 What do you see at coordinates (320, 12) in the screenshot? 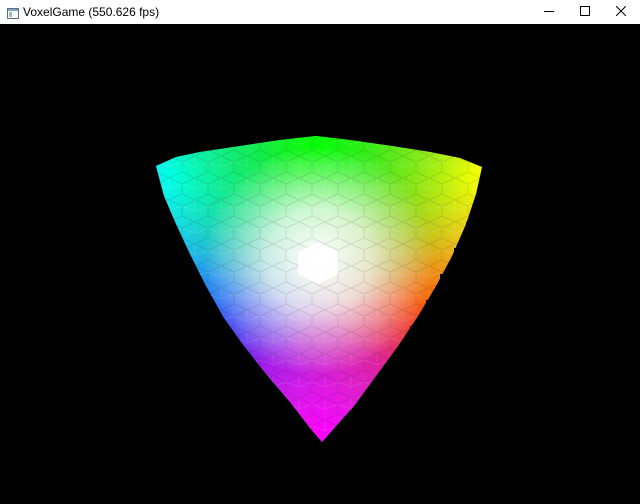
I see `title-bar: VoxelGame (550.626 fps)` at bounding box center [320, 12].